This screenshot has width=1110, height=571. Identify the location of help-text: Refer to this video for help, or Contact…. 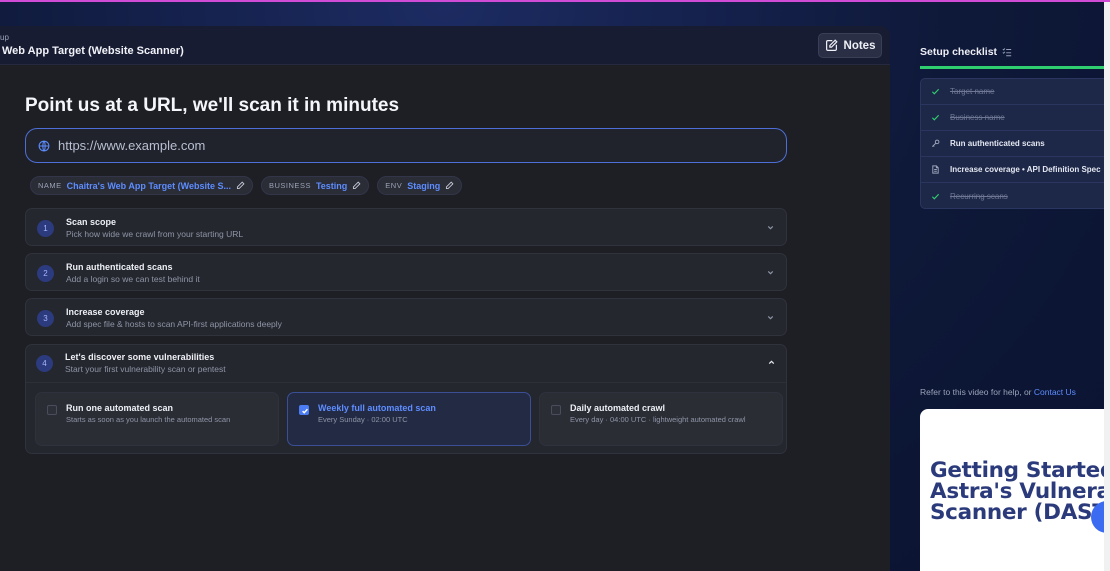
(998, 392).